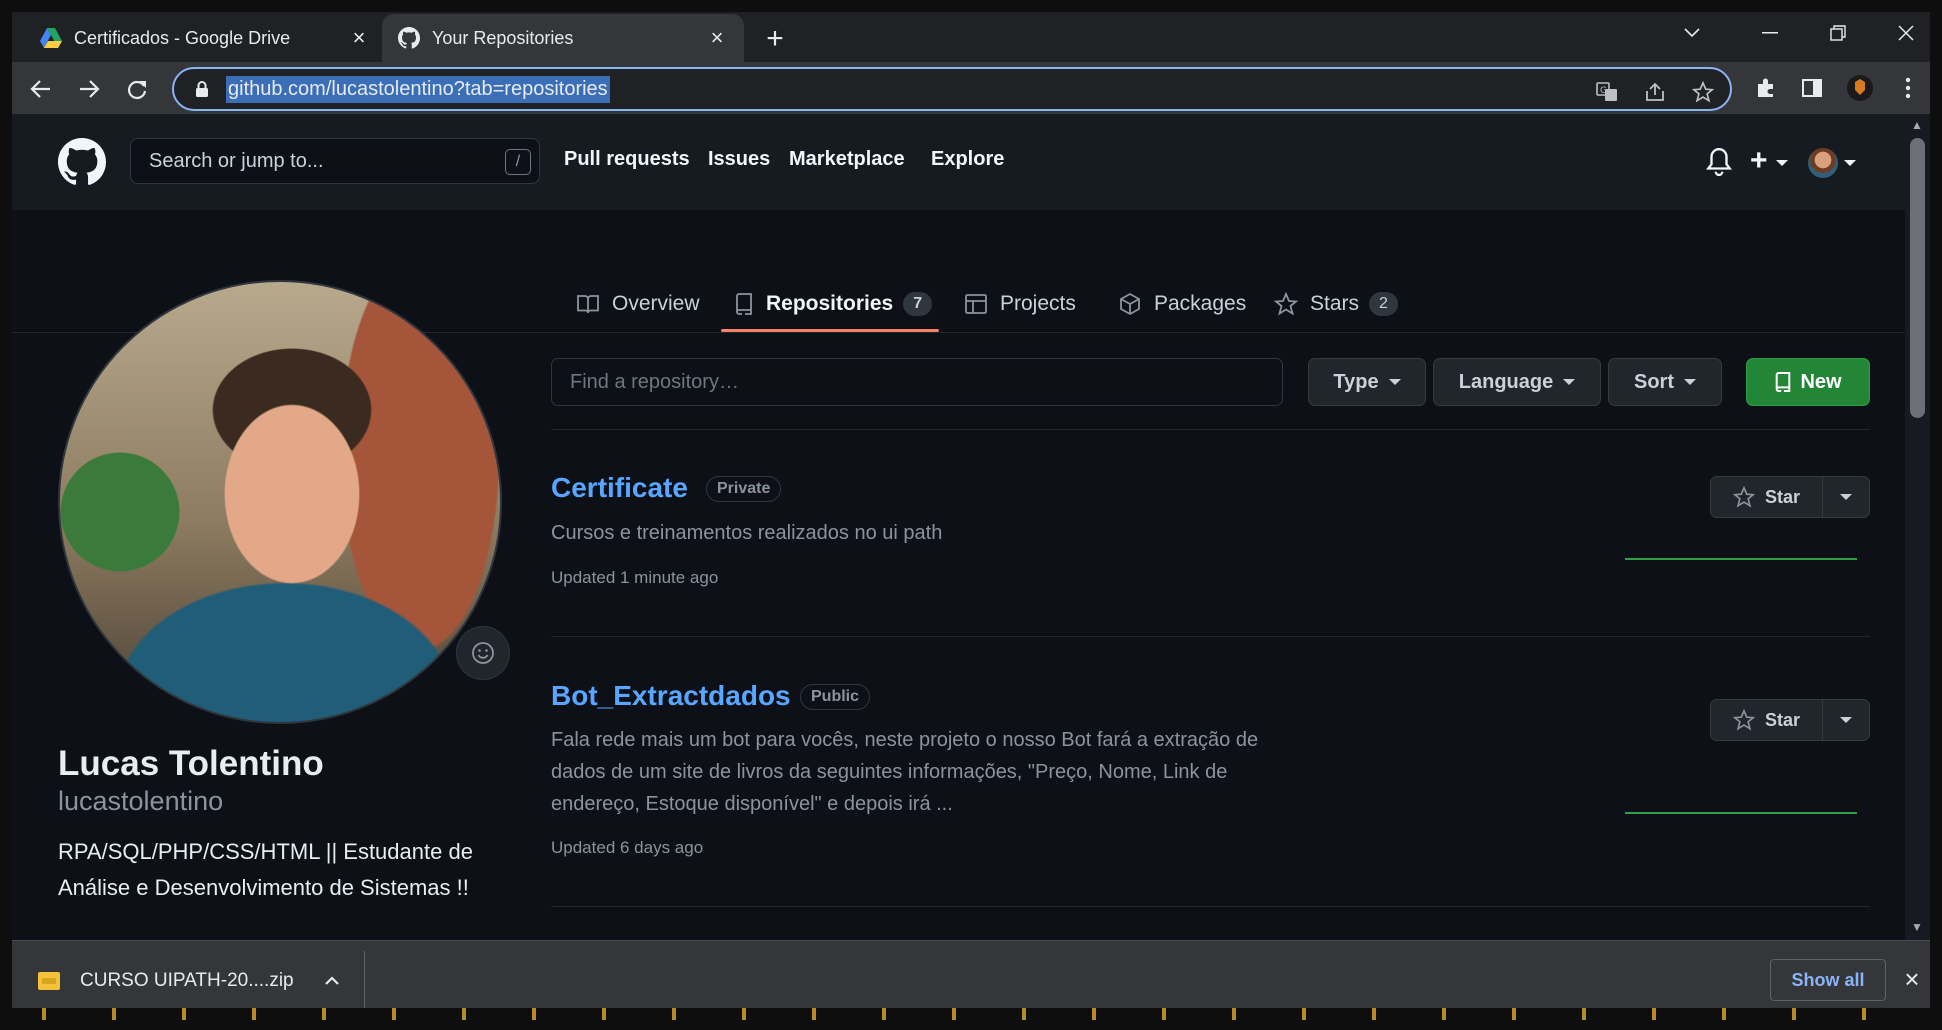  Describe the element at coordinates (1860, 88) in the screenshot. I see `profile-avatar-icon` at that location.